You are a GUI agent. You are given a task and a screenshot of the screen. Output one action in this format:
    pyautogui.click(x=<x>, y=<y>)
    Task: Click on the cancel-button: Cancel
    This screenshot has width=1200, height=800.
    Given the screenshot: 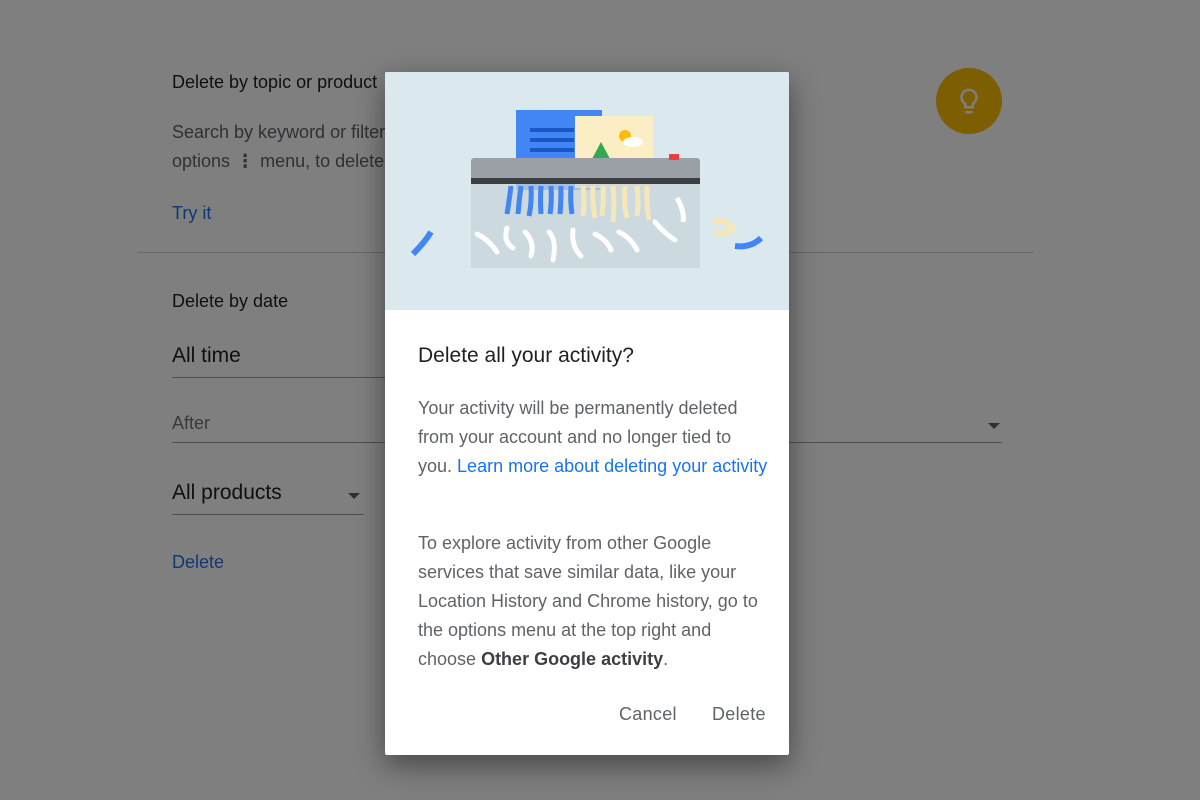 What is the action you would take?
    pyautogui.click(x=648, y=714)
    